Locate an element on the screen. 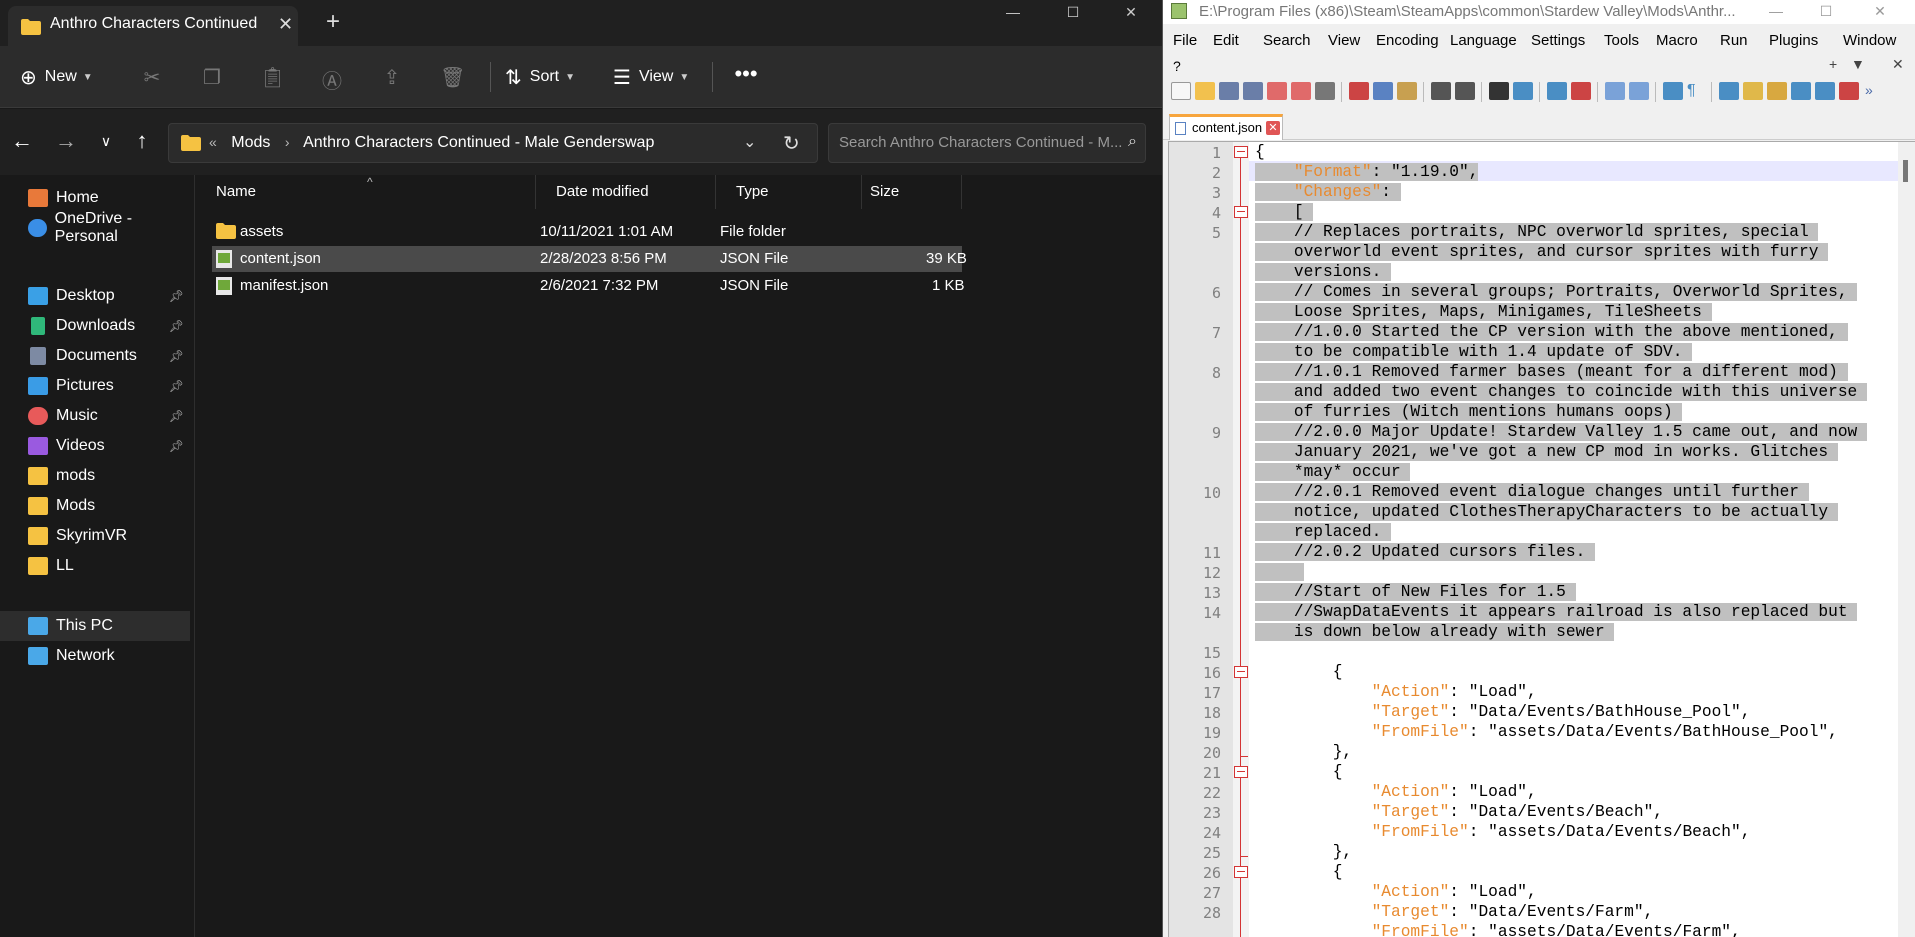 The height and width of the screenshot is (937, 1915). new-button: ⊕ New ▼ is located at coordinates (56, 77).